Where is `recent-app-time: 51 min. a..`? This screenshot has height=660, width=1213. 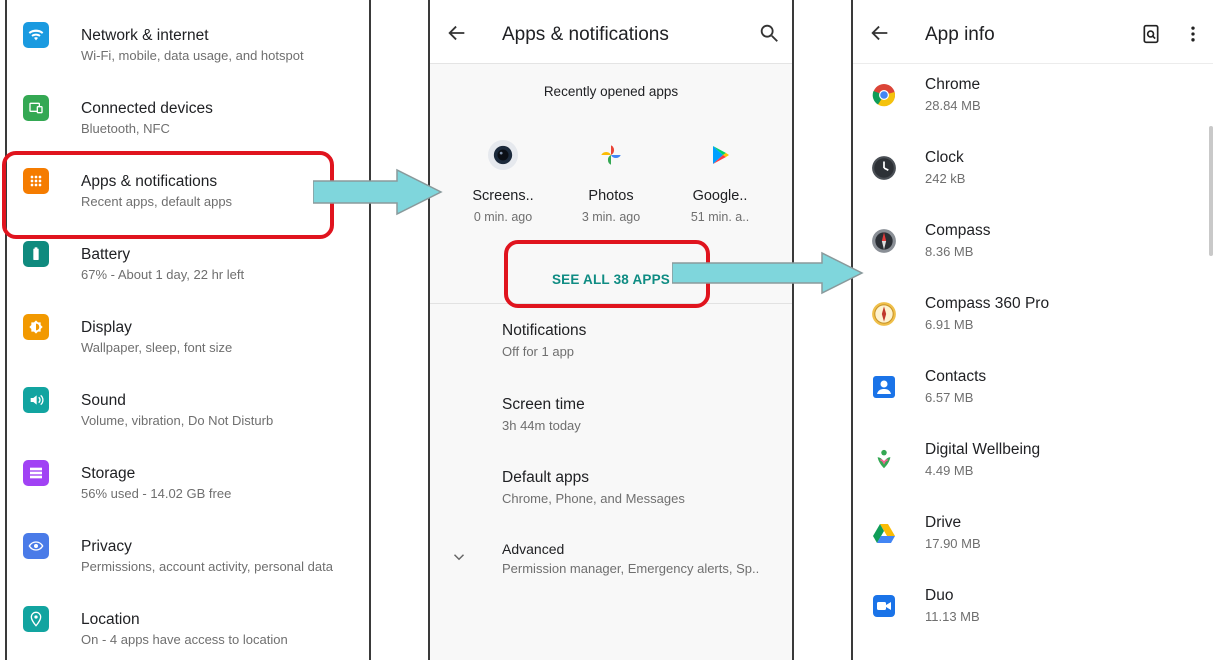 recent-app-time: 51 min. a.. is located at coordinates (720, 217).